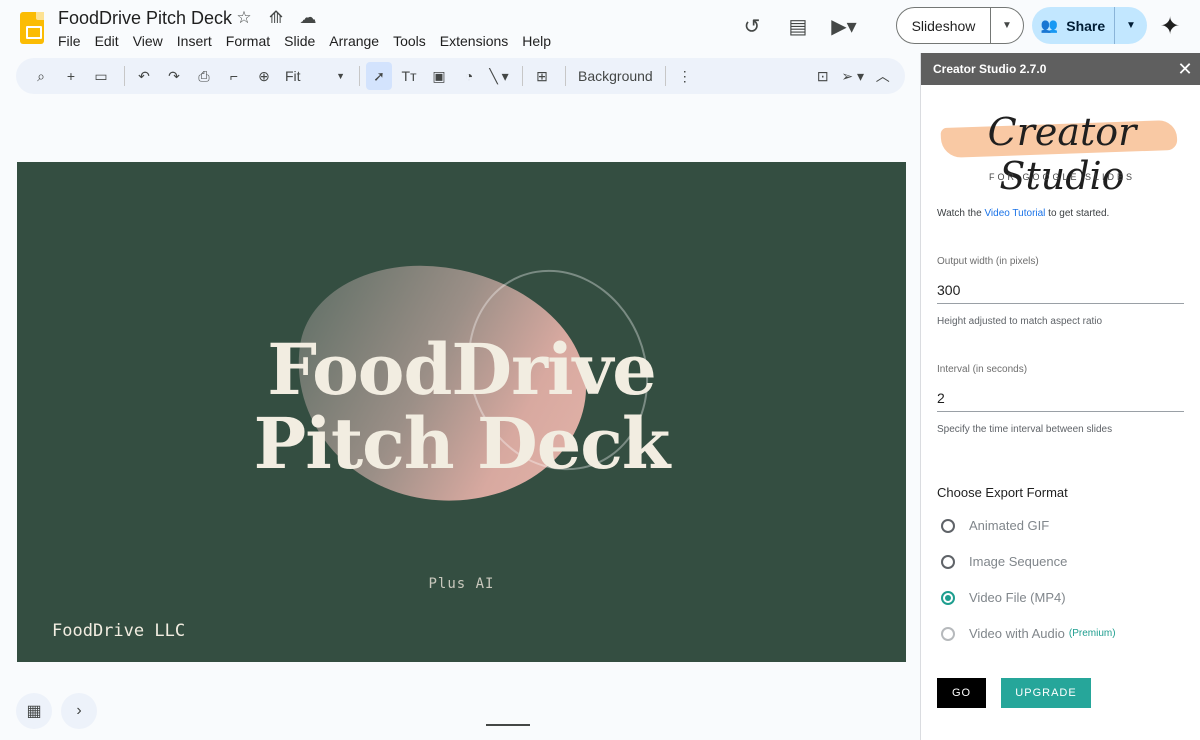 This screenshot has height=740, width=1200. Describe the element at coordinates (508, 725) in the screenshot. I see `speaker-notes-drag-handle` at that location.